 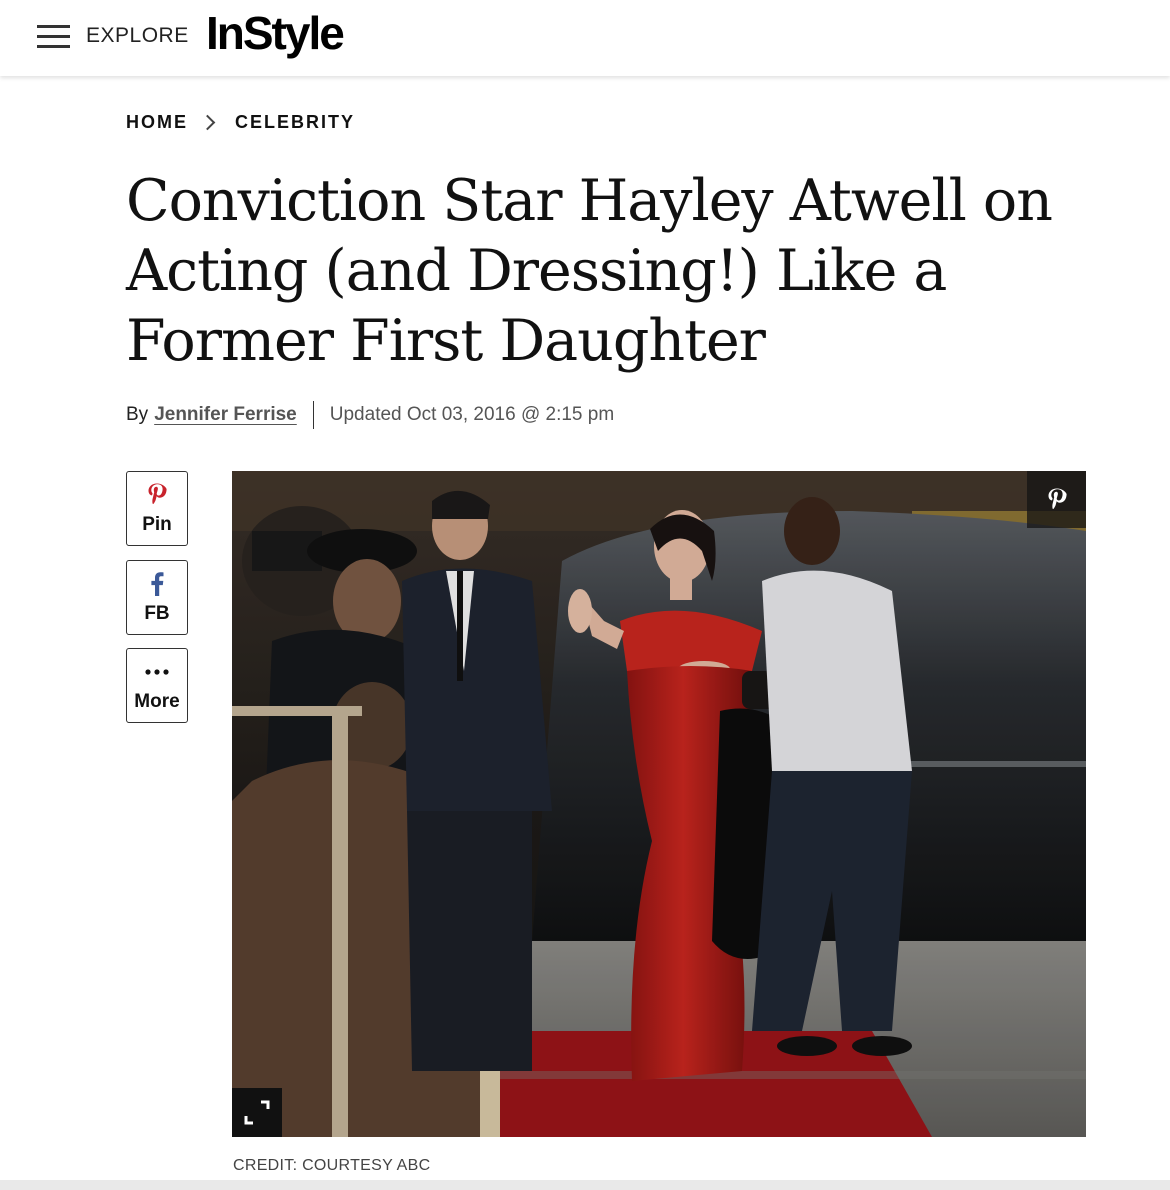 I want to click on facebook-share-button: FB, so click(x=157, y=597).